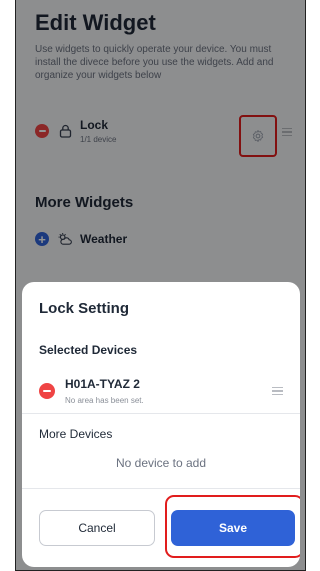 The image size is (320, 571). What do you see at coordinates (47, 391) in the screenshot?
I see `remove-device-button` at bounding box center [47, 391].